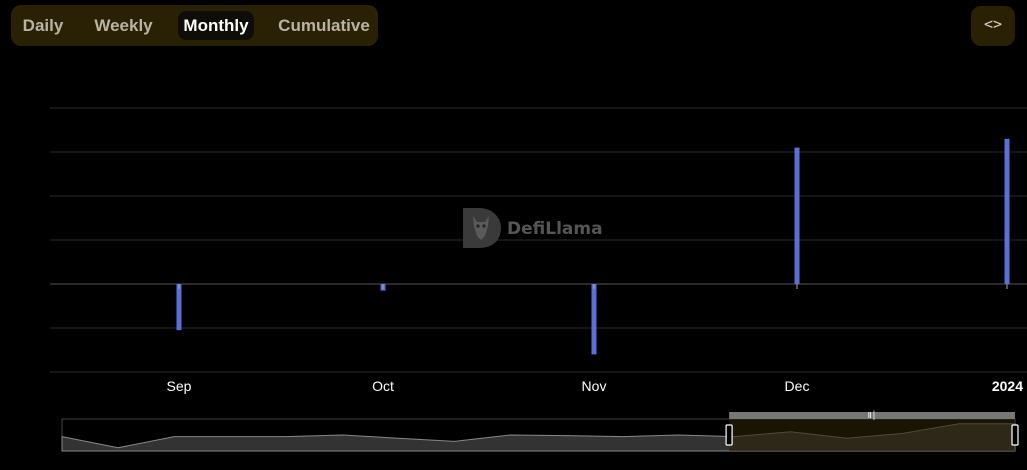 The height and width of the screenshot is (470, 1027). I want to click on zoom-handle-right, so click(1015, 435).